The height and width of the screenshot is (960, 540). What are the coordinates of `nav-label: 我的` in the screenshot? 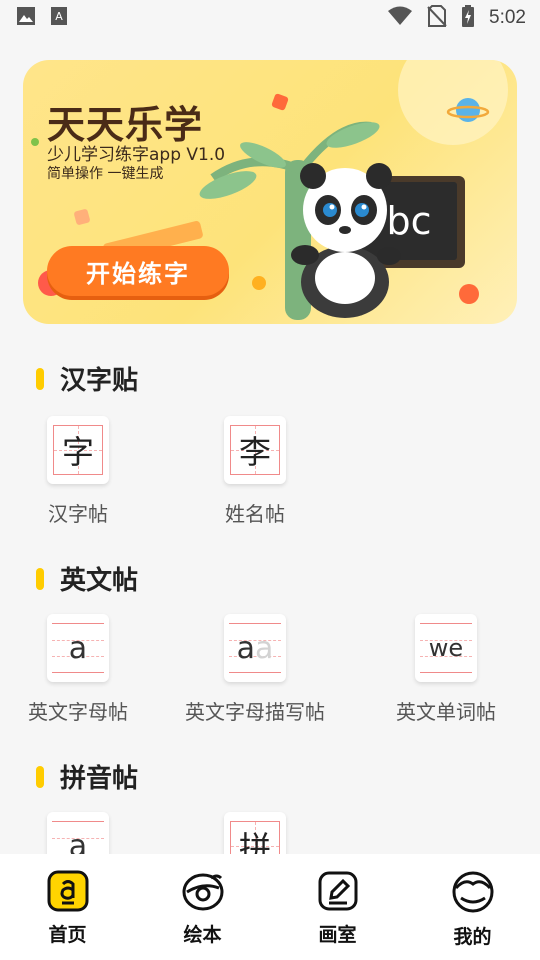 It's located at (472, 937).